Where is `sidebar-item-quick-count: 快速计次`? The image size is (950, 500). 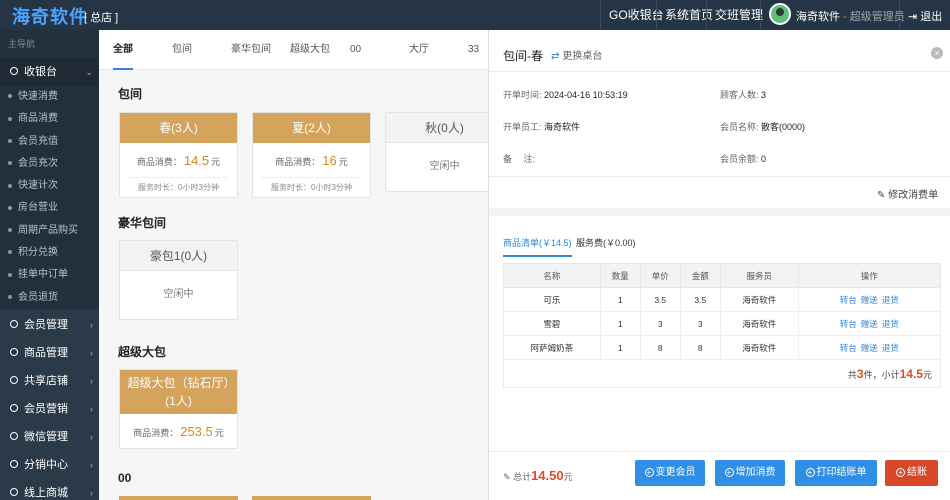 sidebar-item-quick-count: 快速计次 is located at coordinates (49, 186).